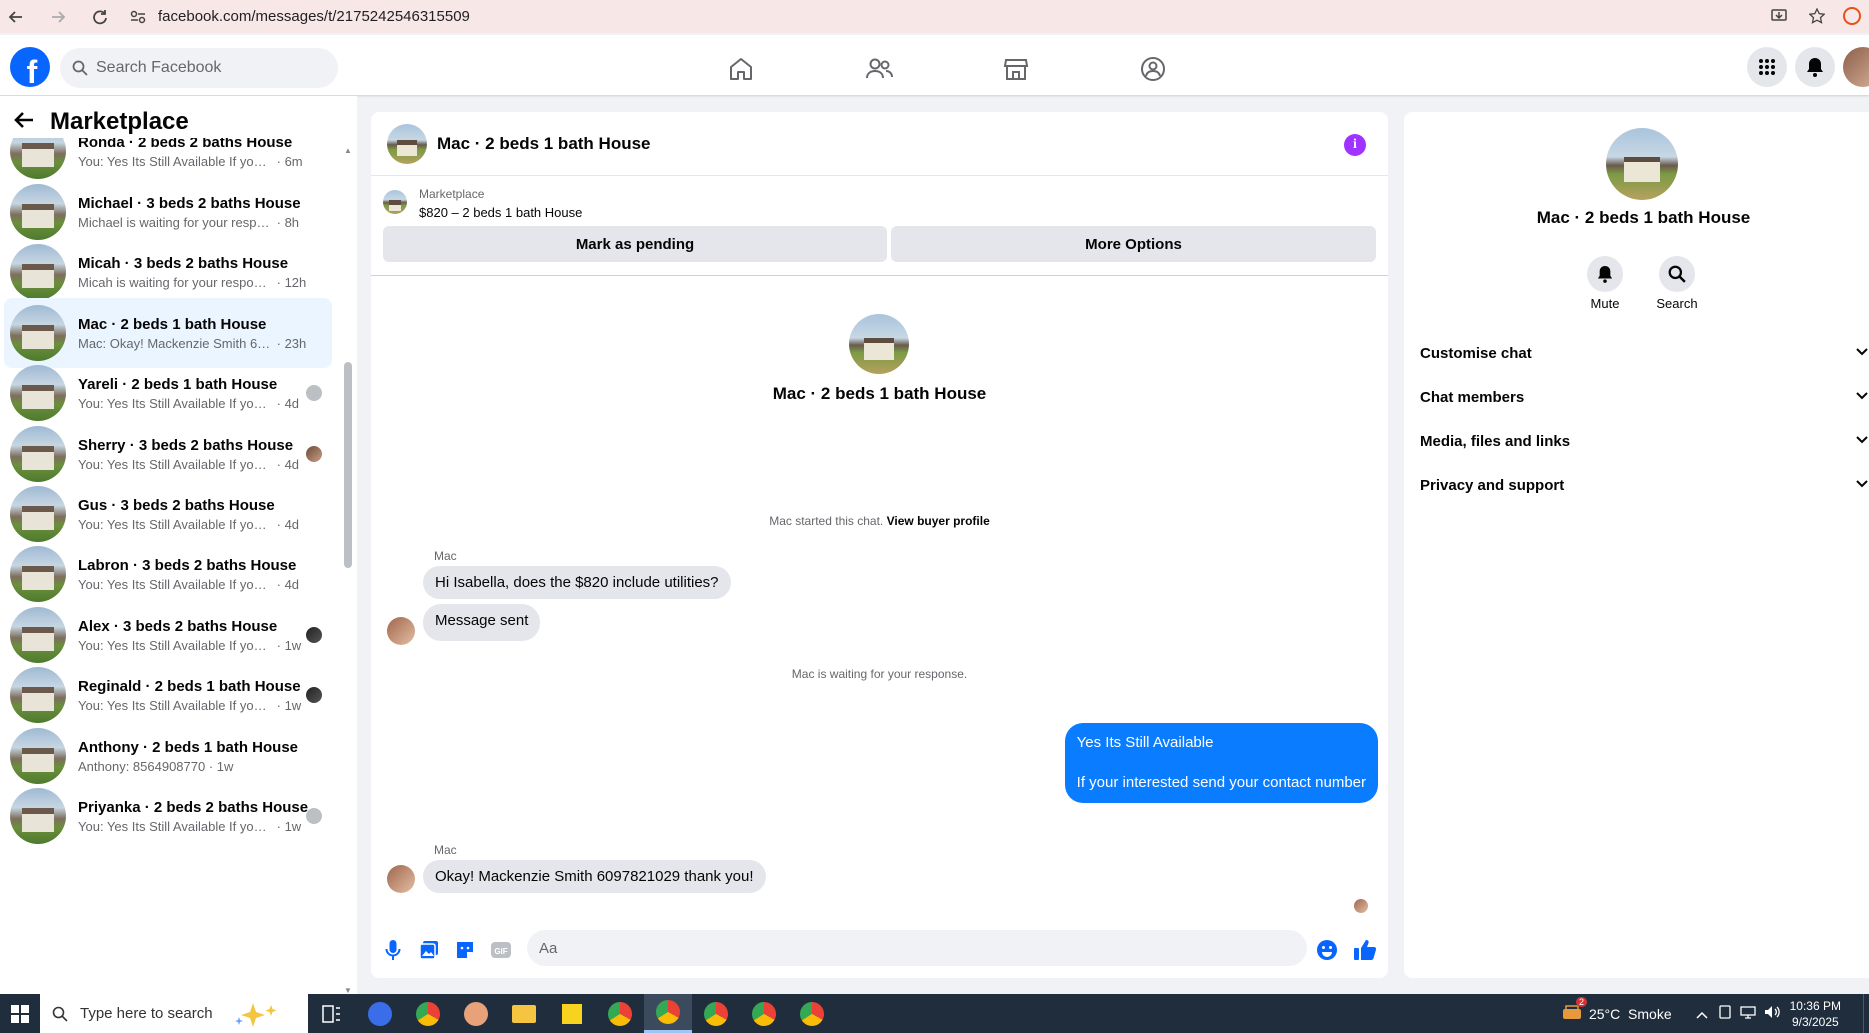 Image resolution: width=1869 pixels, height=1033 pixels. What do you see at coordinates (348, 150) in the screenshot?
I see `scroll-up-arrow-icon: ▲` at bounding box center [348, 150].